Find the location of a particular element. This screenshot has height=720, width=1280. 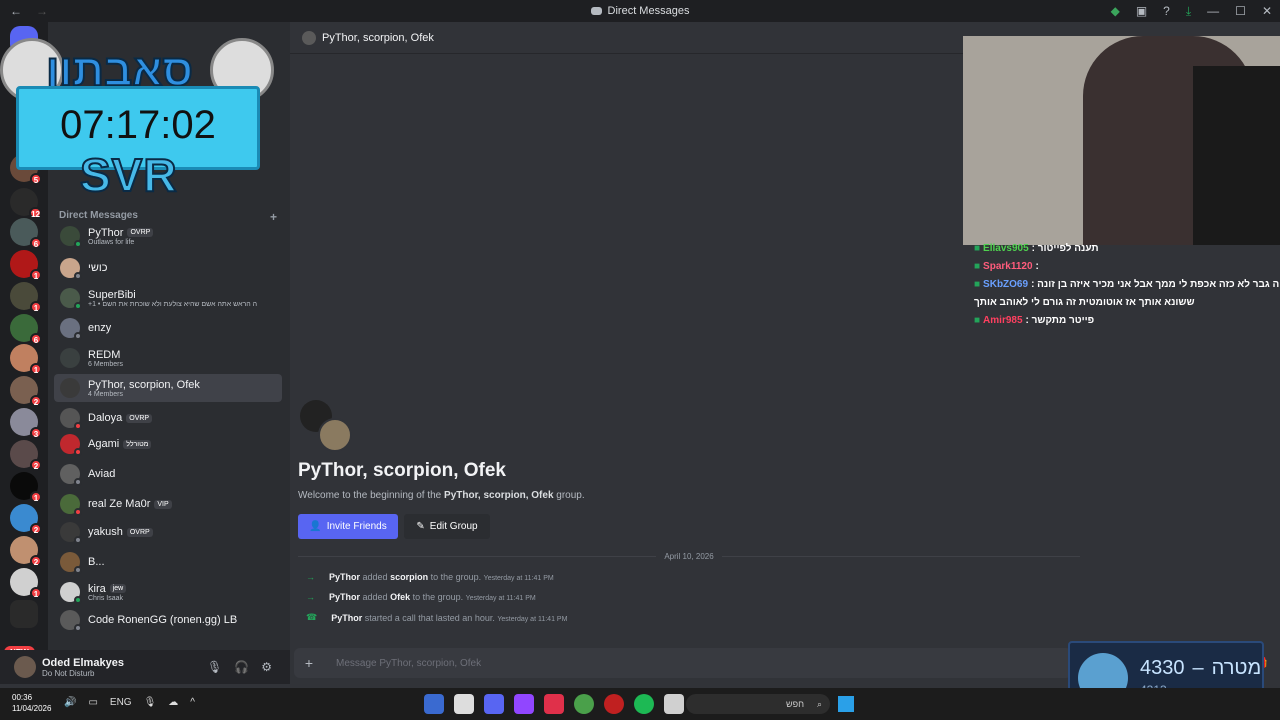

dm-name-row: yakush OVRP is located at coordinates (120, 532).